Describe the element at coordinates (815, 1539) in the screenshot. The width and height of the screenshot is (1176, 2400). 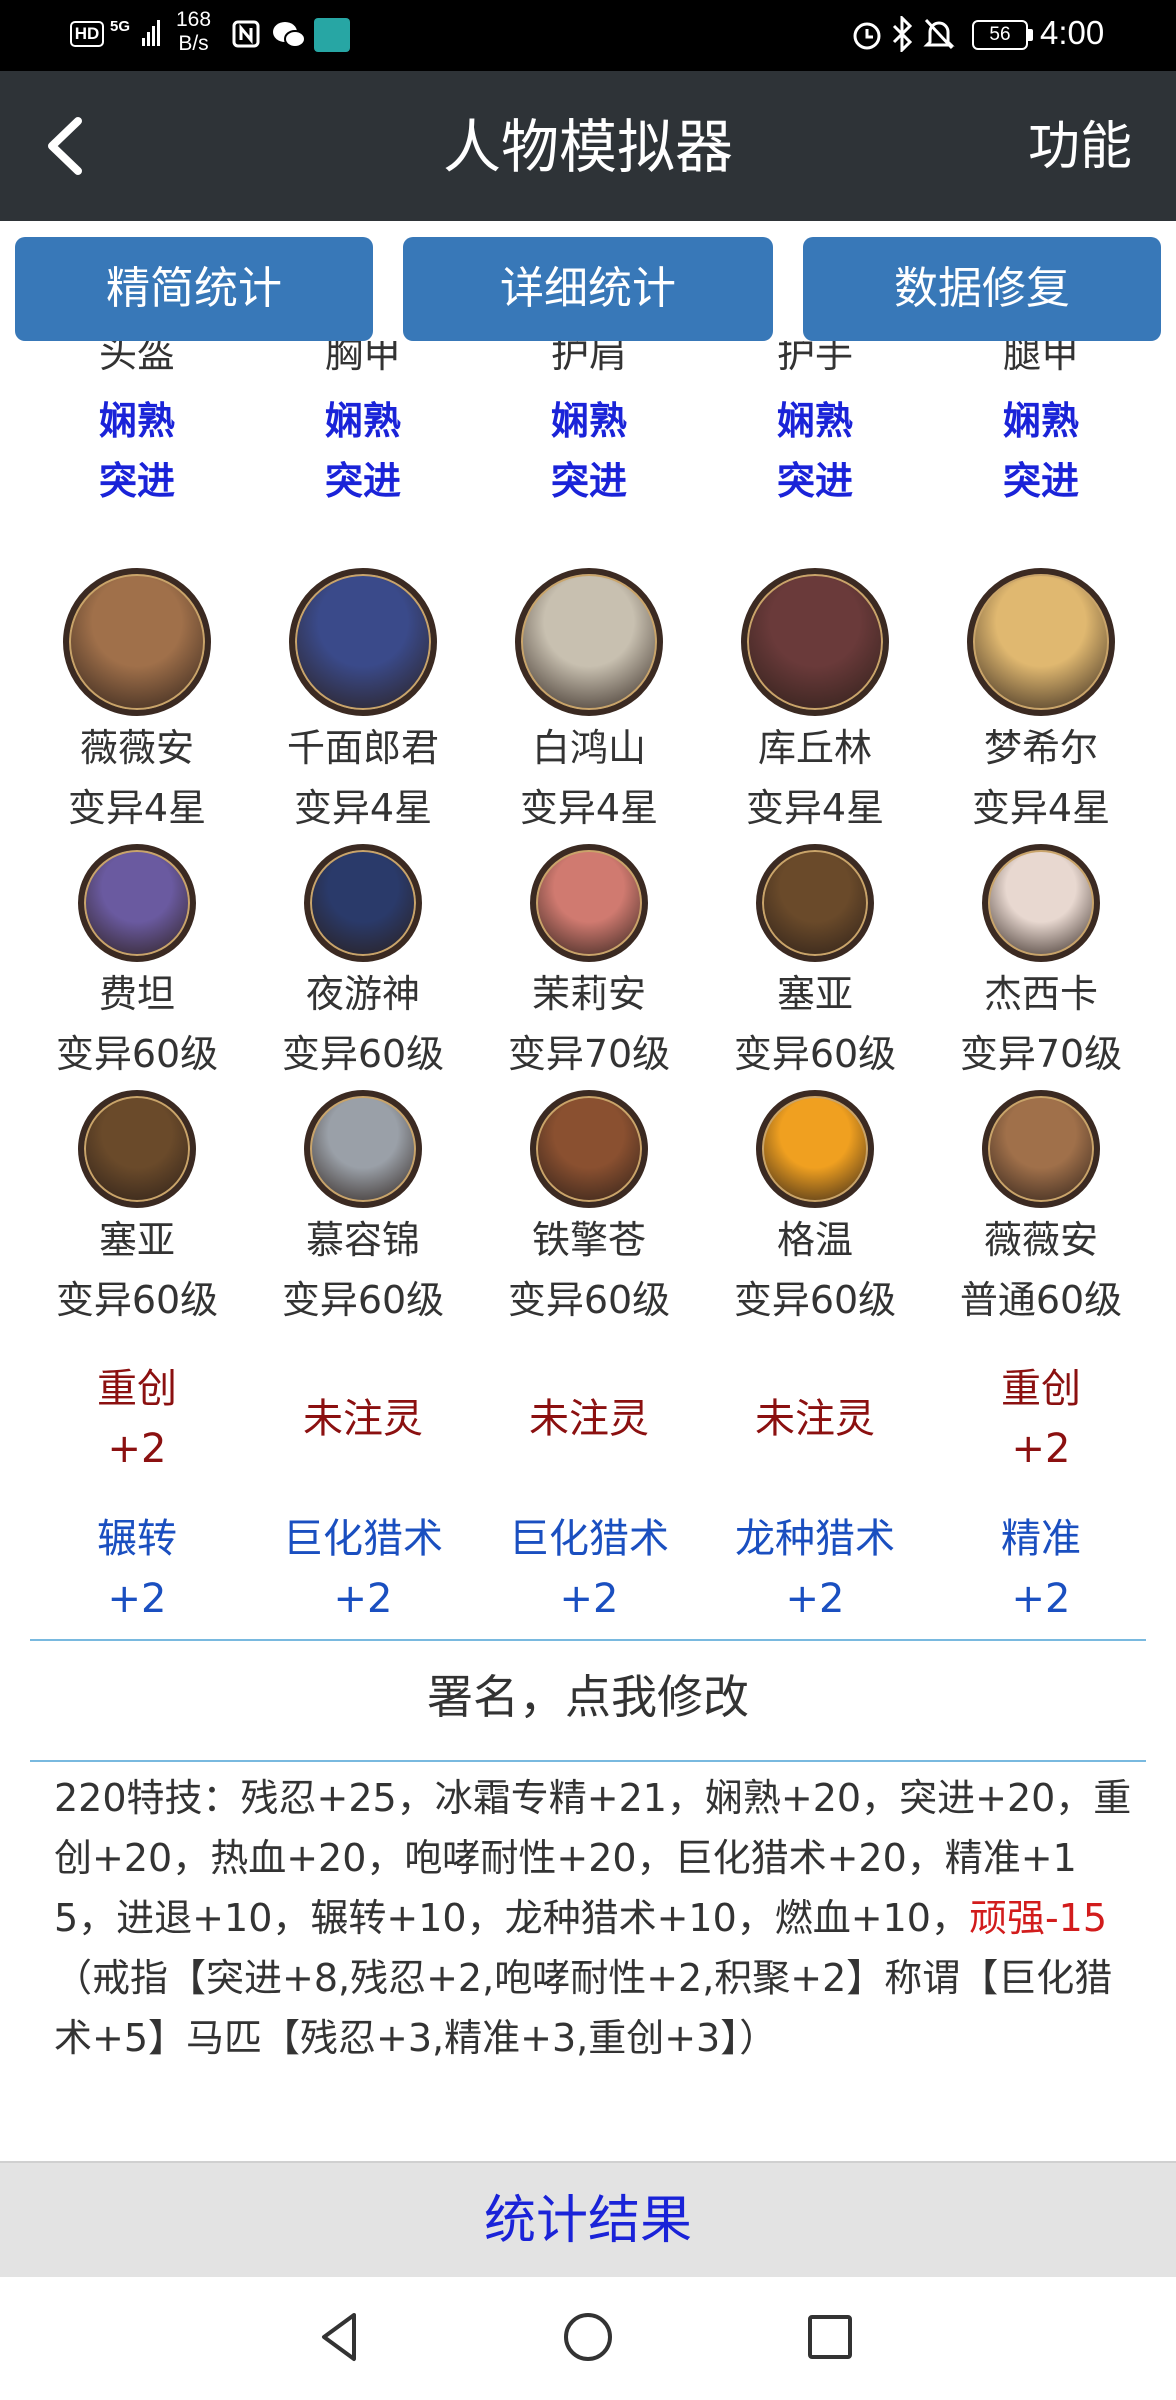
I see `skill-name: 龙种猎术` at that location.